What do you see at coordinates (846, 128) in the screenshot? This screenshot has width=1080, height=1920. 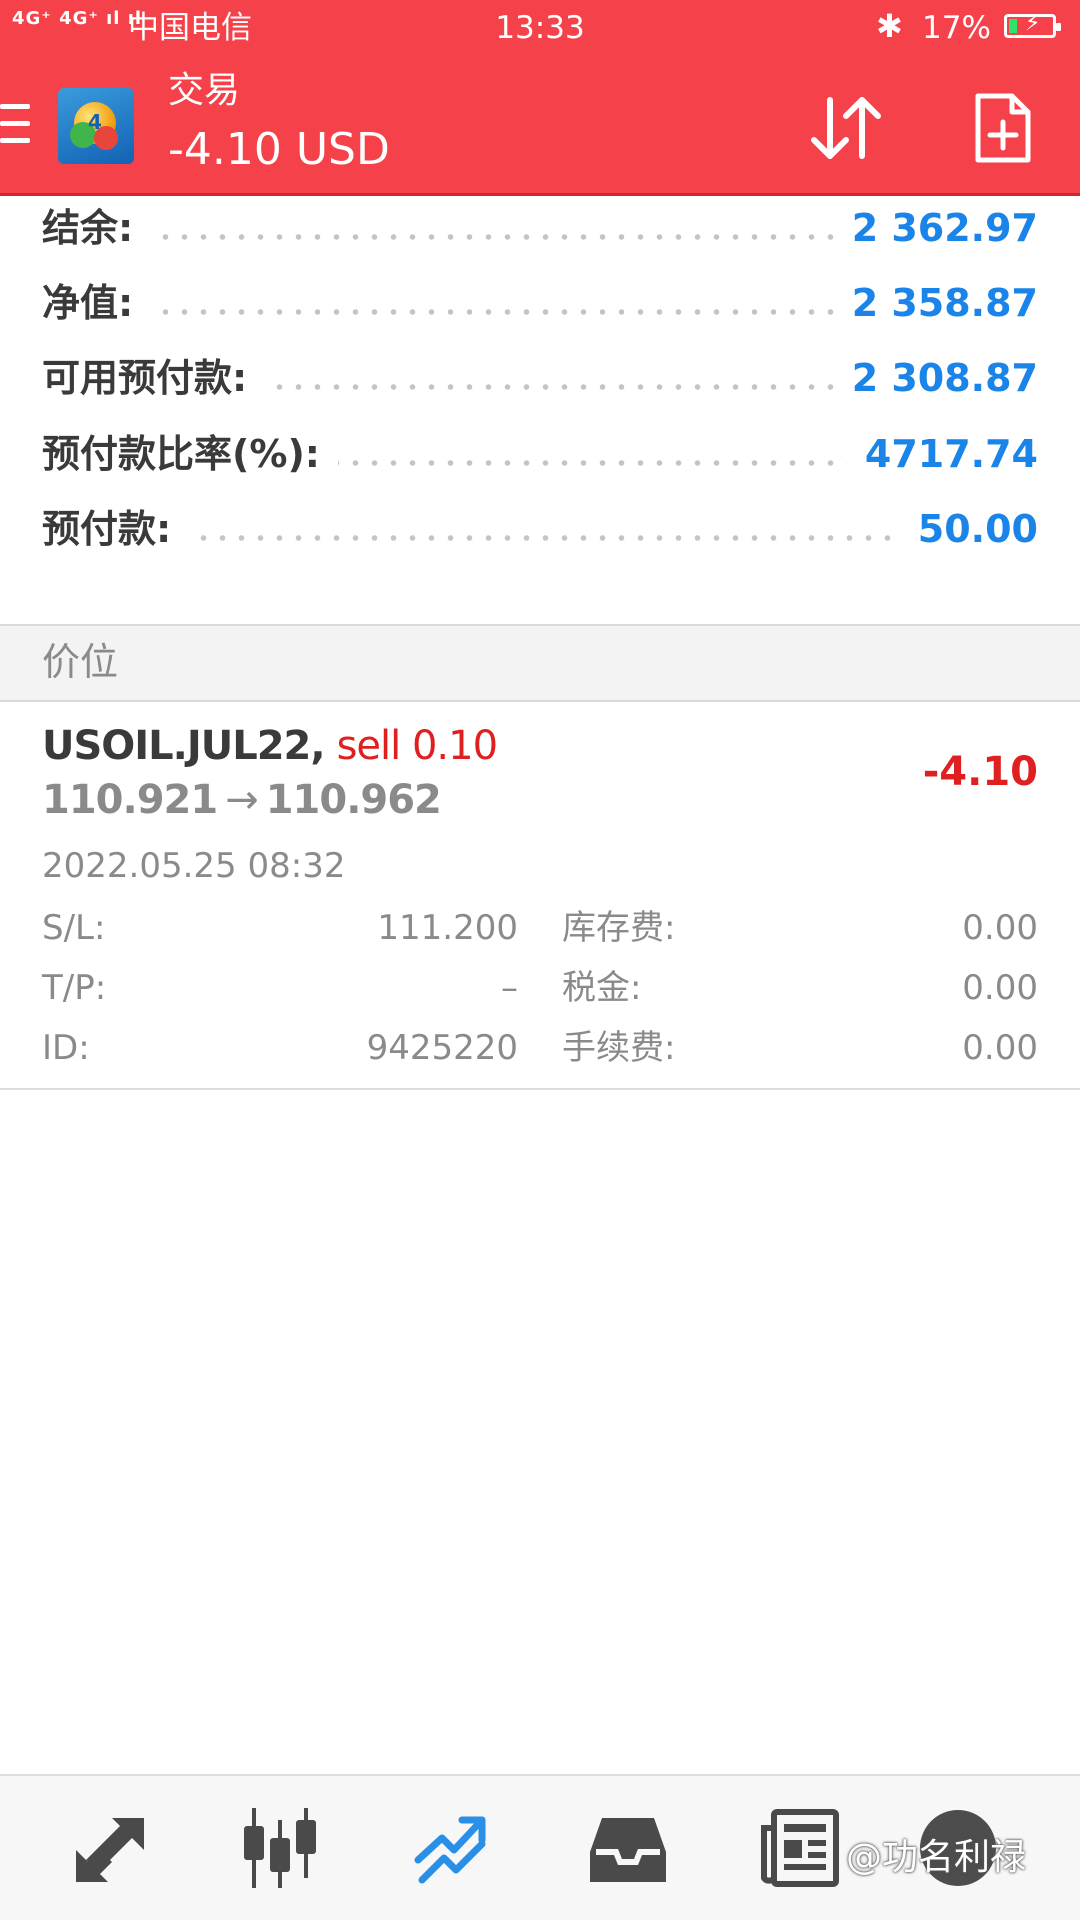 I see `sort-icon` at bounding box center [846, 128].